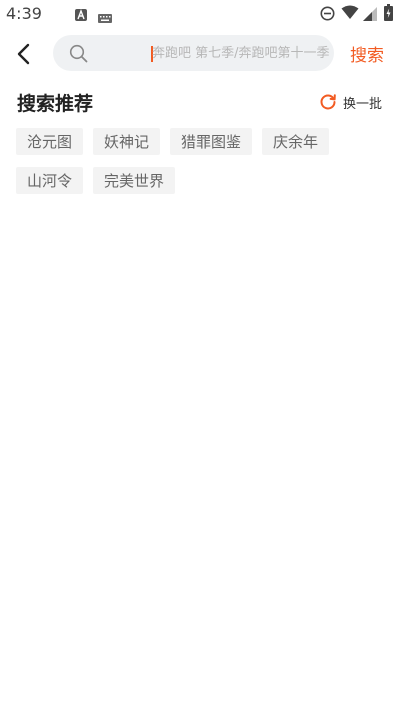 This screenshot has width=400, height=711. Describe the element at coordinates (350, 14) in the screenshot. I see `wifi-icon` at that location.